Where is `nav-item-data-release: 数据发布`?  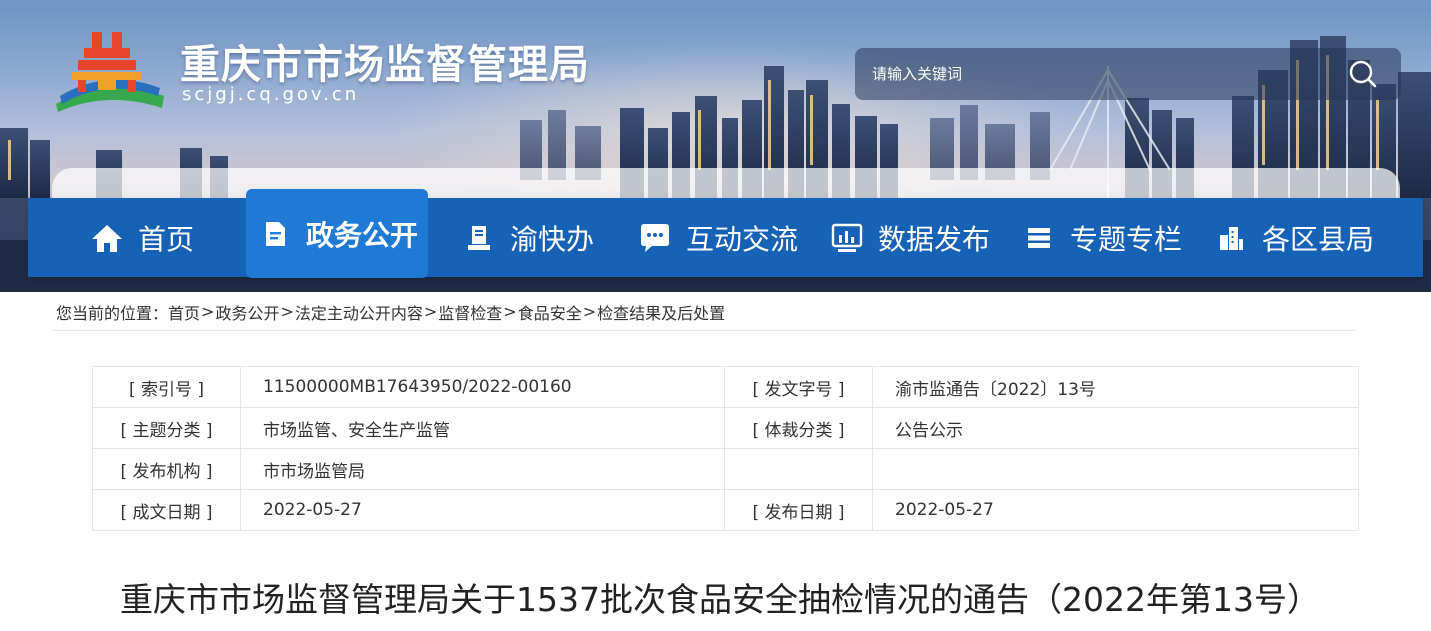 nav-item-data-release: 数据发布 is located at coordinates (910, 237).